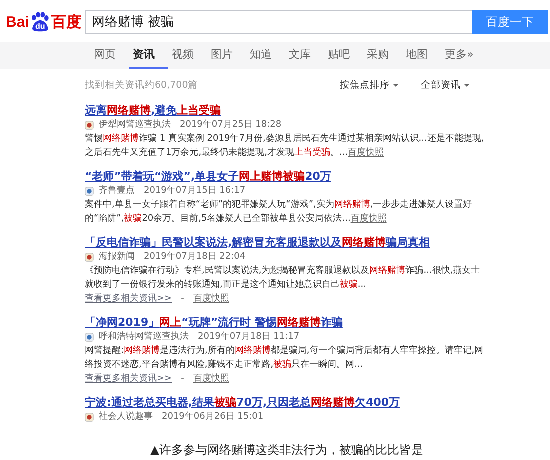 The width and height of the screenshot is (550, 460). I want to click on sort-dropdown: 按焦点排序, so click(369, 85).